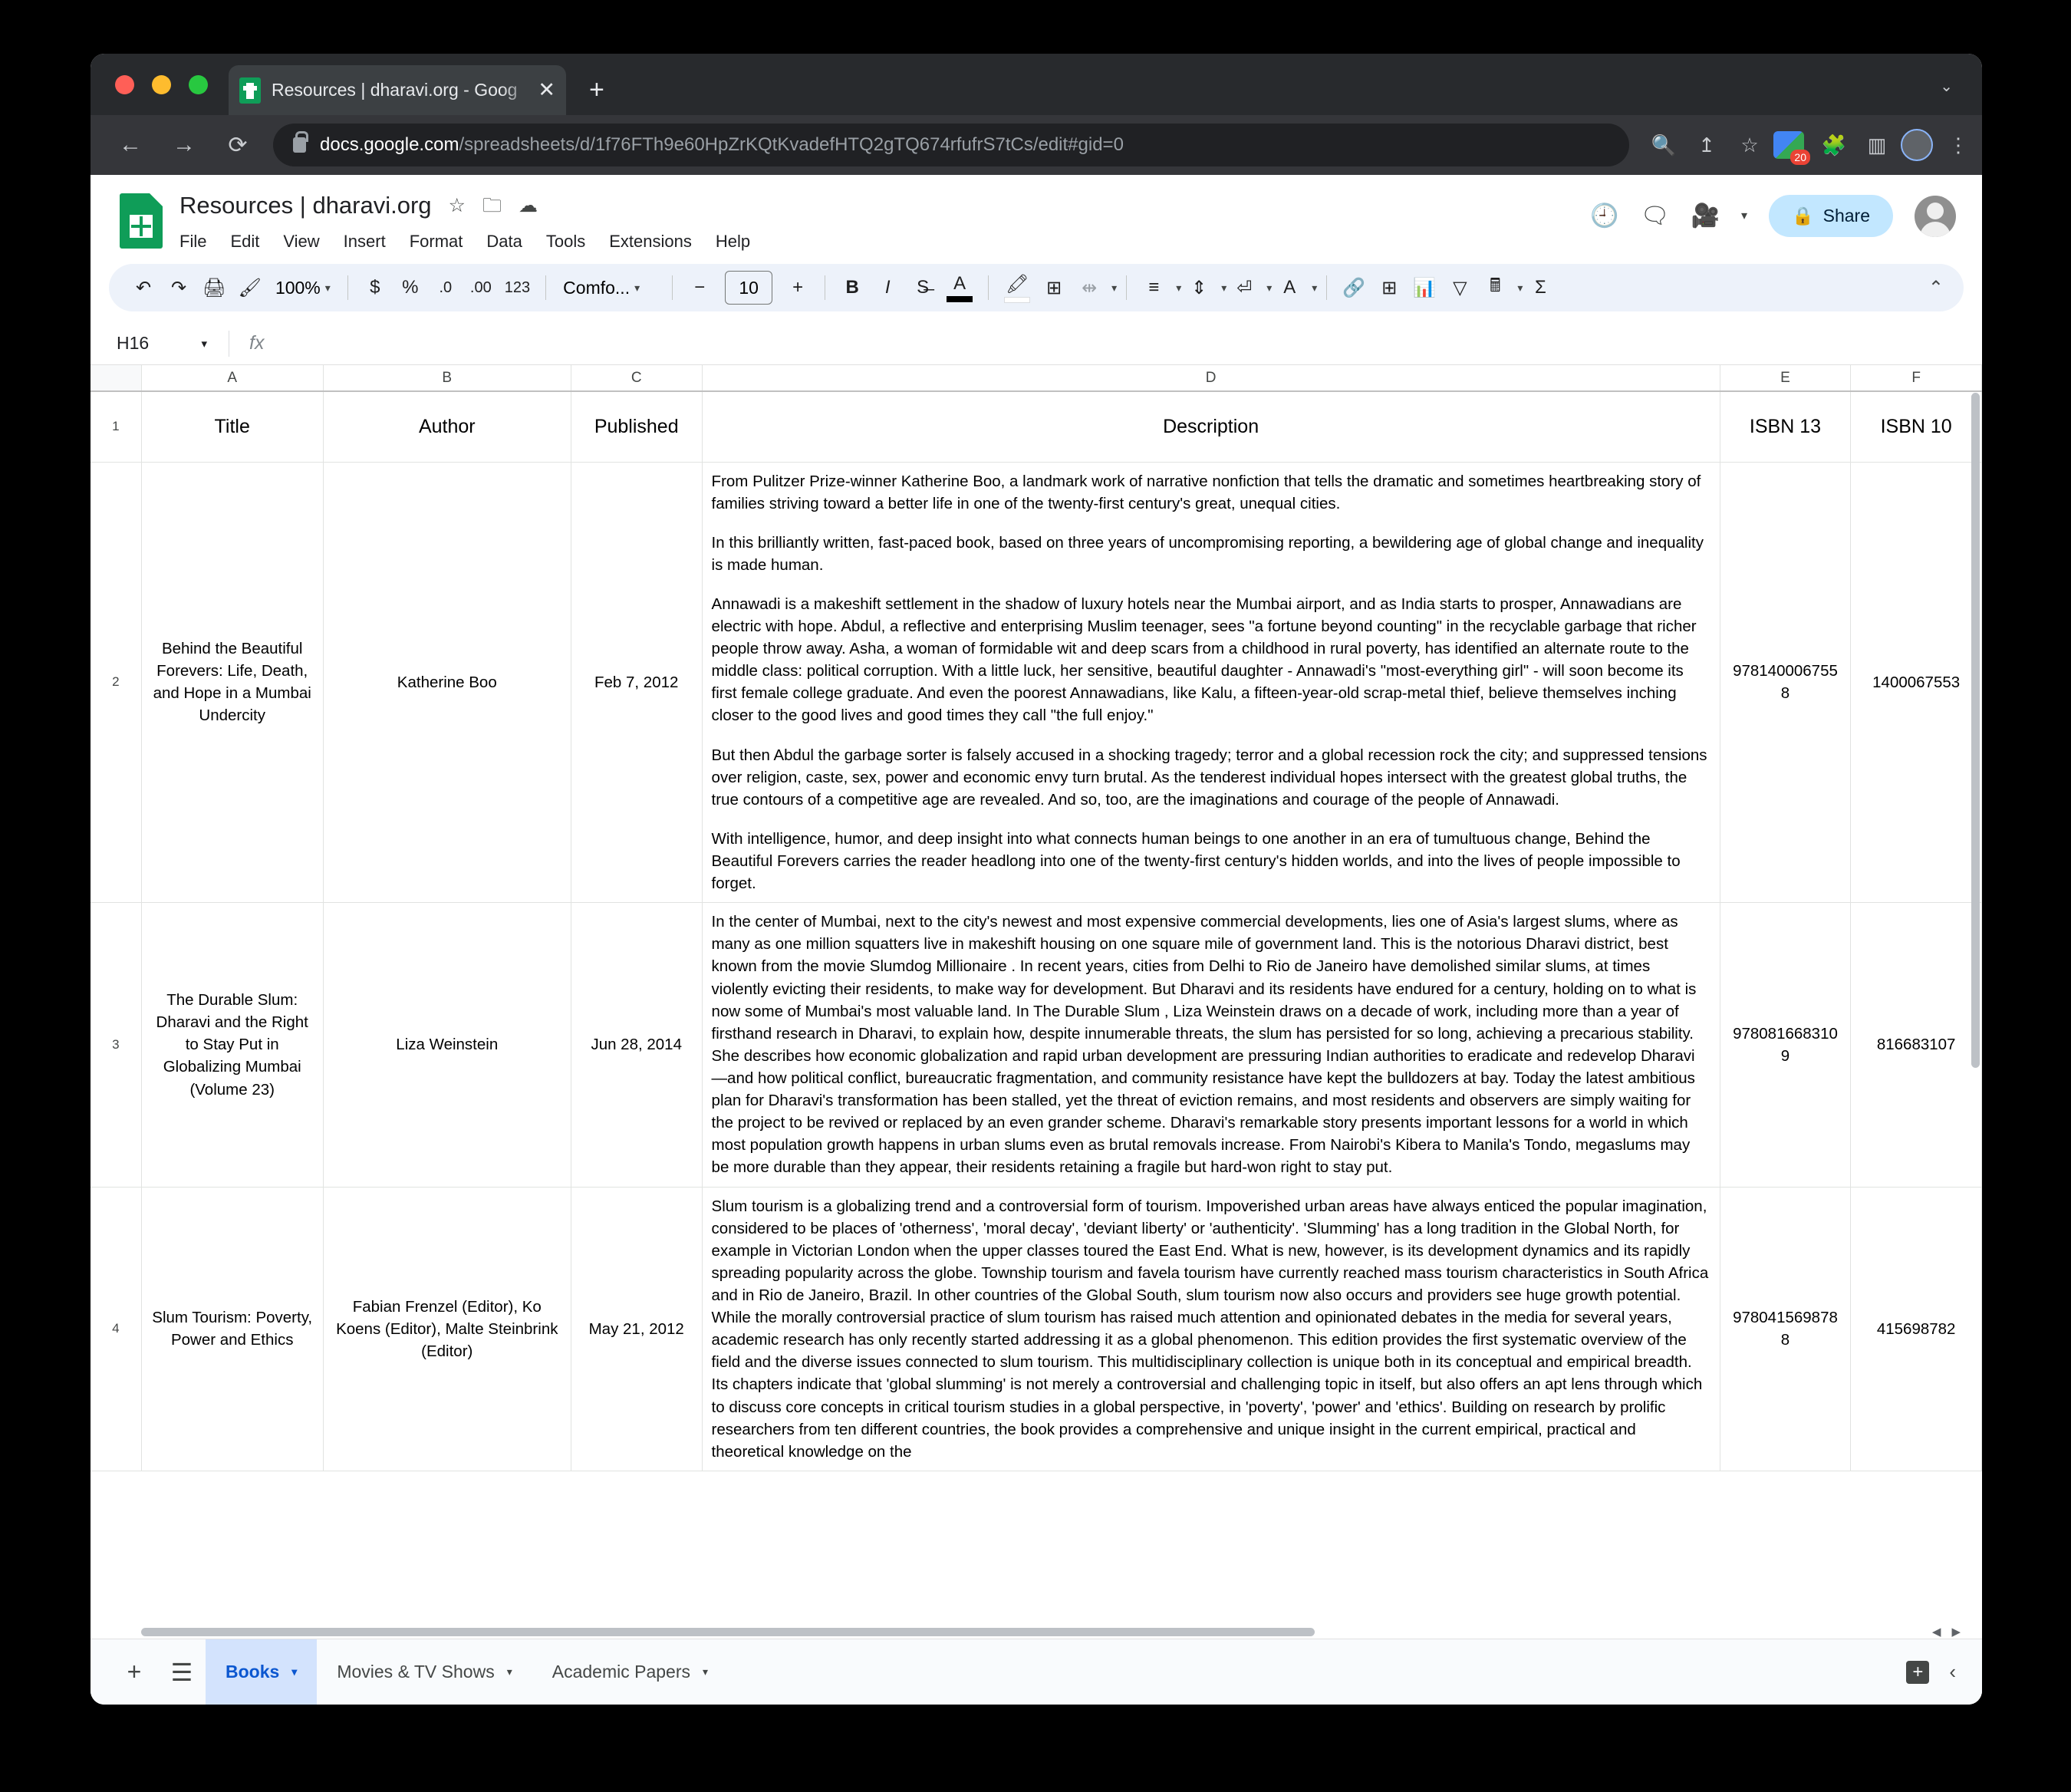 The height and width of the screenshot is (1792, 2071). What do you see at coordinates (116, 427) in the screenshot?
I see `row-header-1: 1` at bounding box center [116, 427].